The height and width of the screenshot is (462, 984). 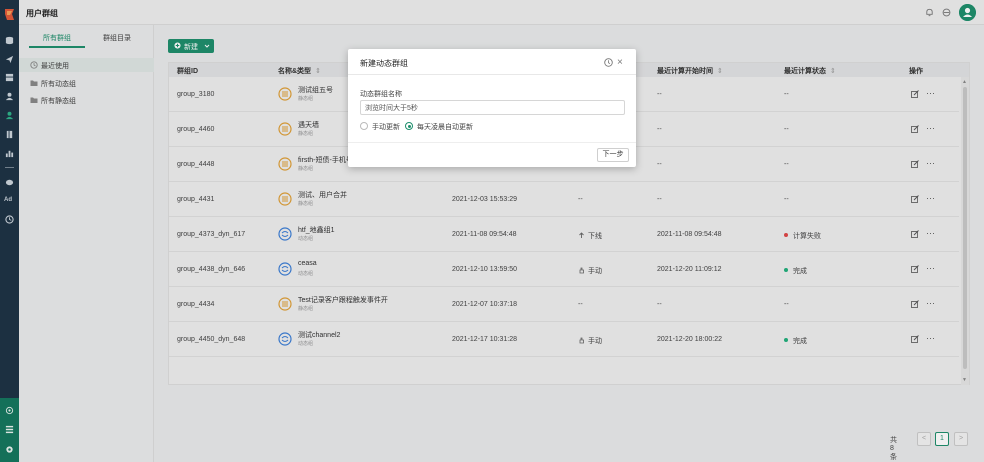 What do you see at coordinates (583, 271) in the screenshot?
I see `hand-icon` at bounding box center [583, 271].